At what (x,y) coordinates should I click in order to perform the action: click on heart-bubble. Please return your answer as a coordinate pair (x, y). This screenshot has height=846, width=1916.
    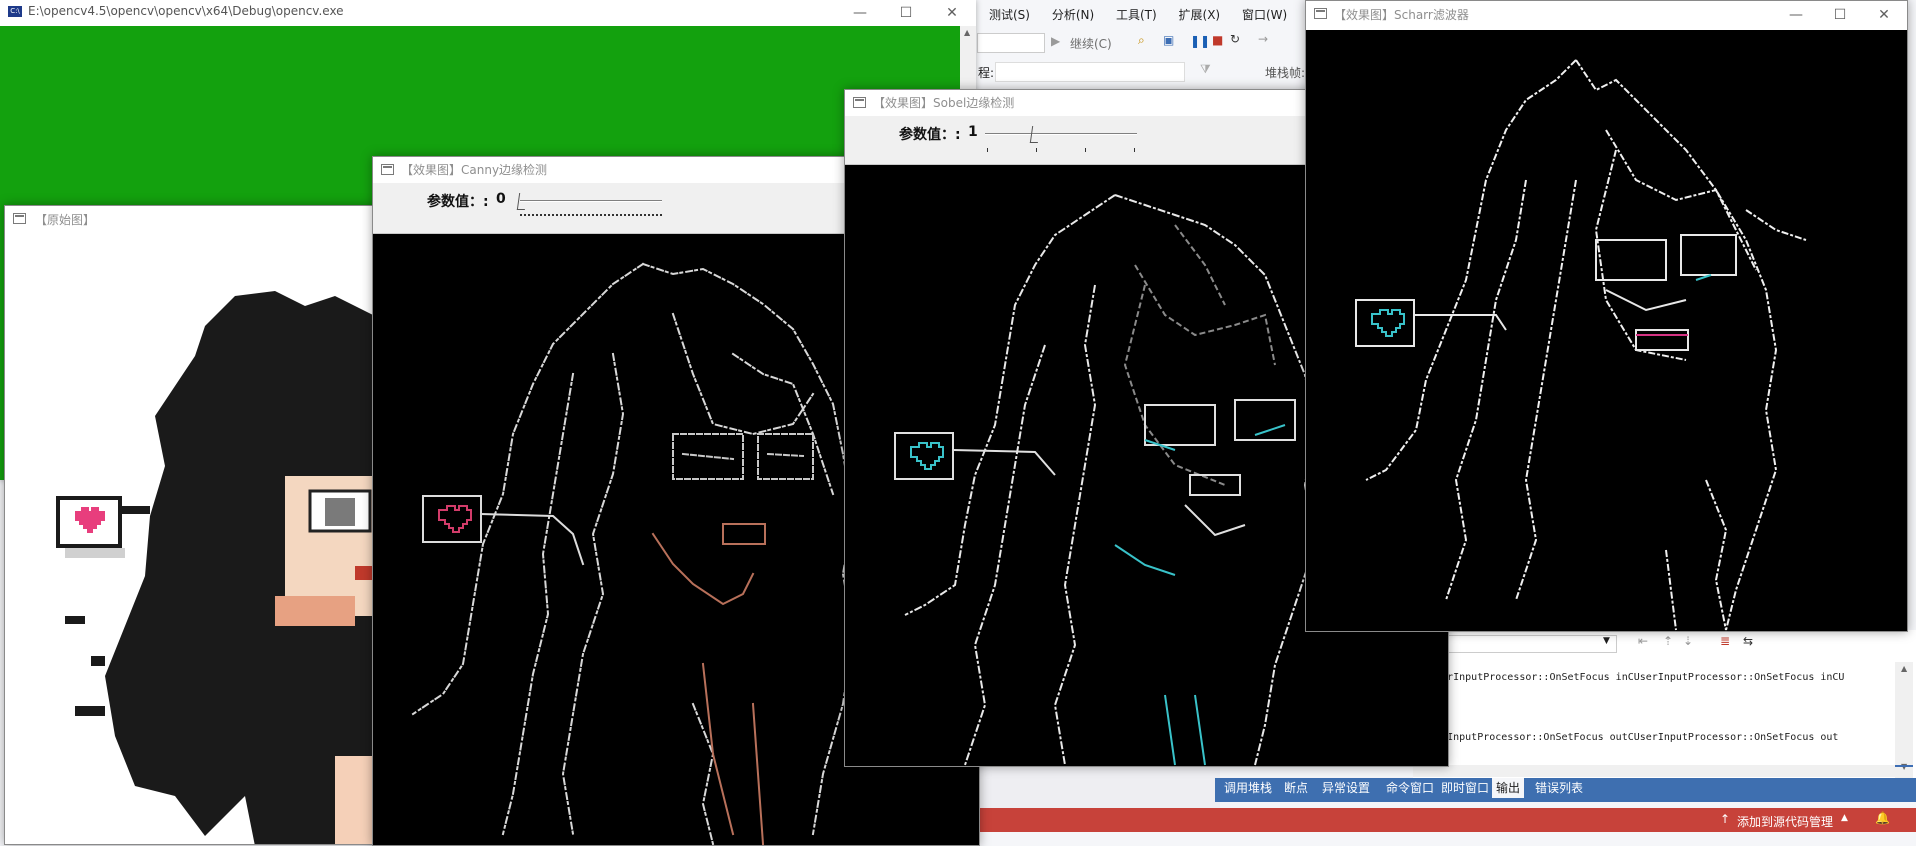
    Looking at the image, I should click on (103, 527).